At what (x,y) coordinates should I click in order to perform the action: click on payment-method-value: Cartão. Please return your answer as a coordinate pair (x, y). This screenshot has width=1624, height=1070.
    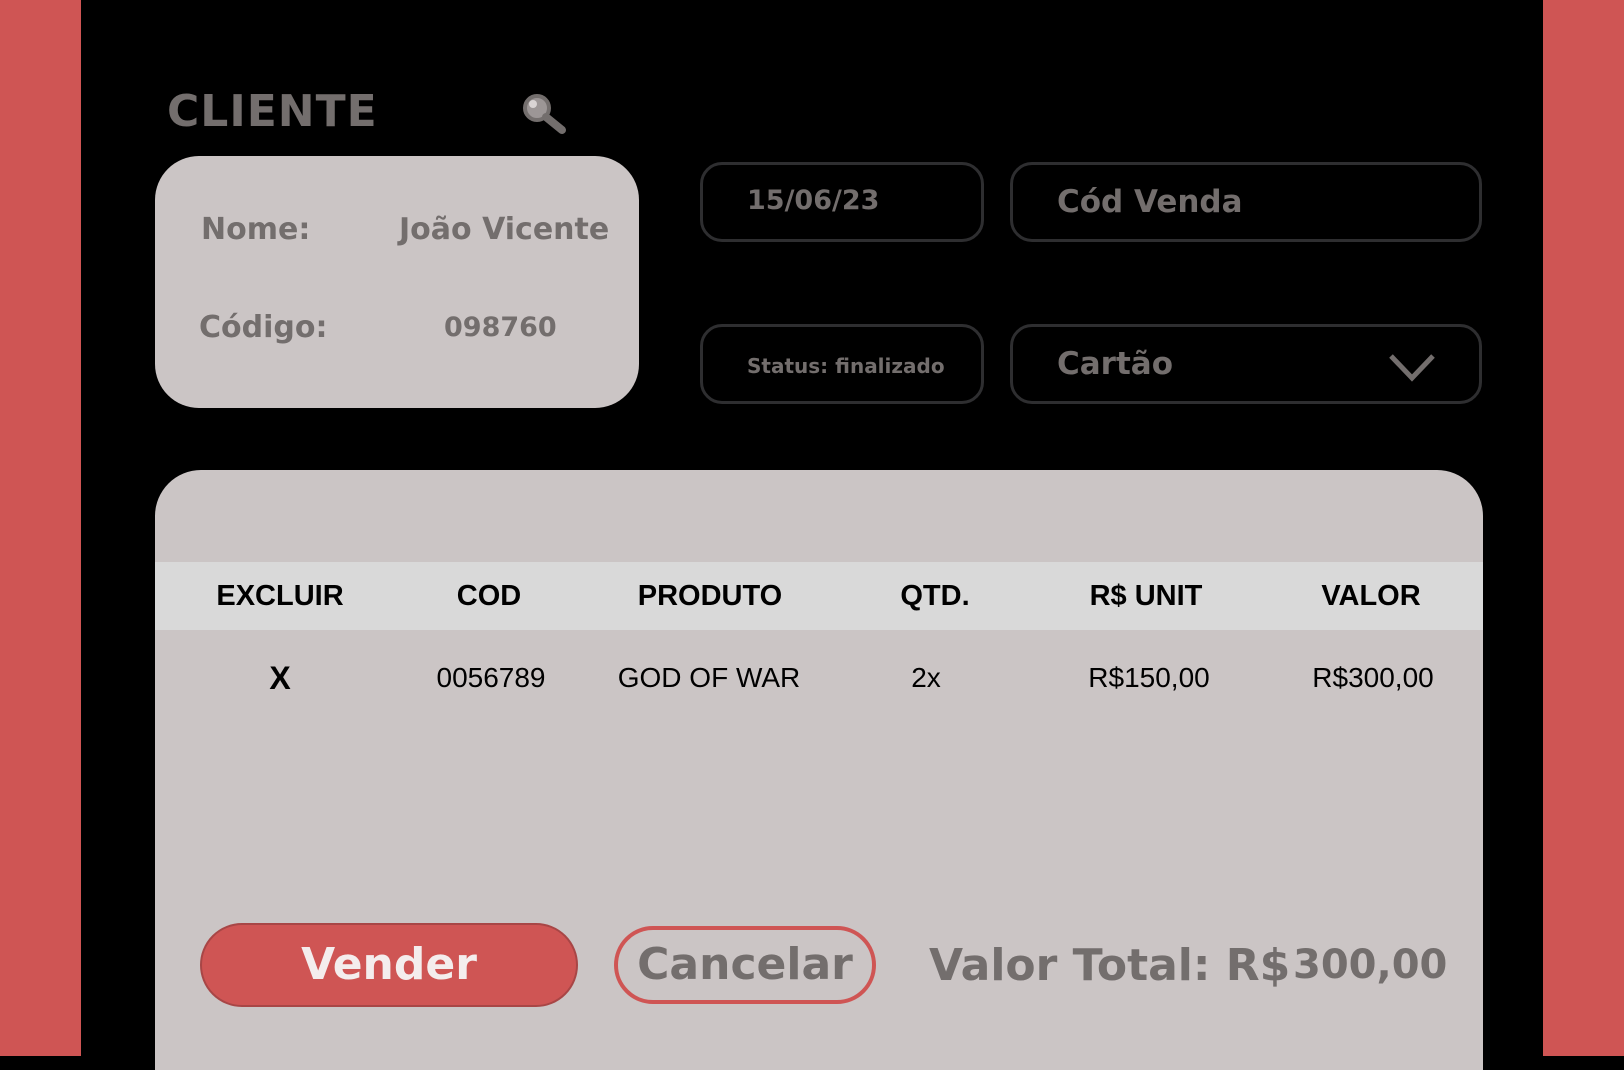
    Looking at the image, I should click on (1115, 364).